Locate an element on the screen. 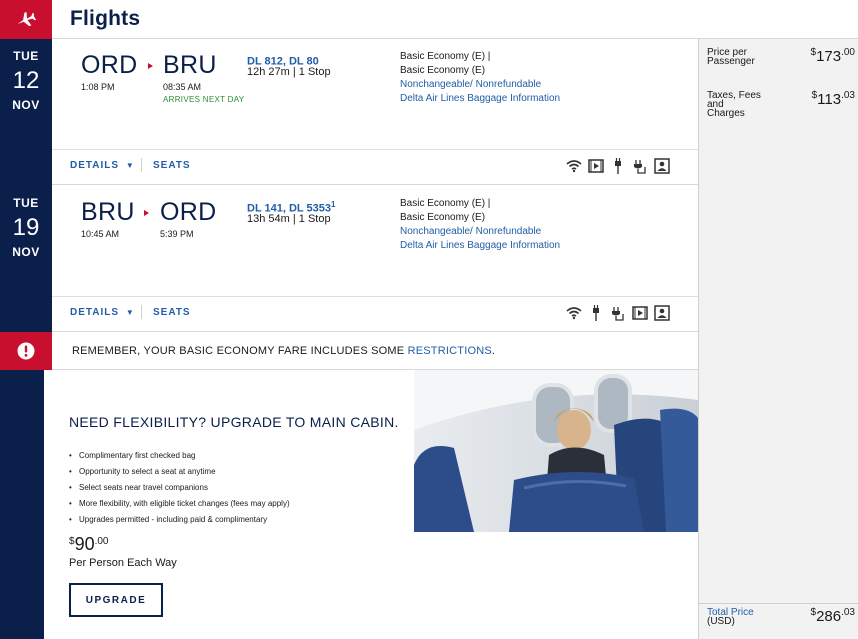  date-day: 12 is located at coordinates (26, 80).